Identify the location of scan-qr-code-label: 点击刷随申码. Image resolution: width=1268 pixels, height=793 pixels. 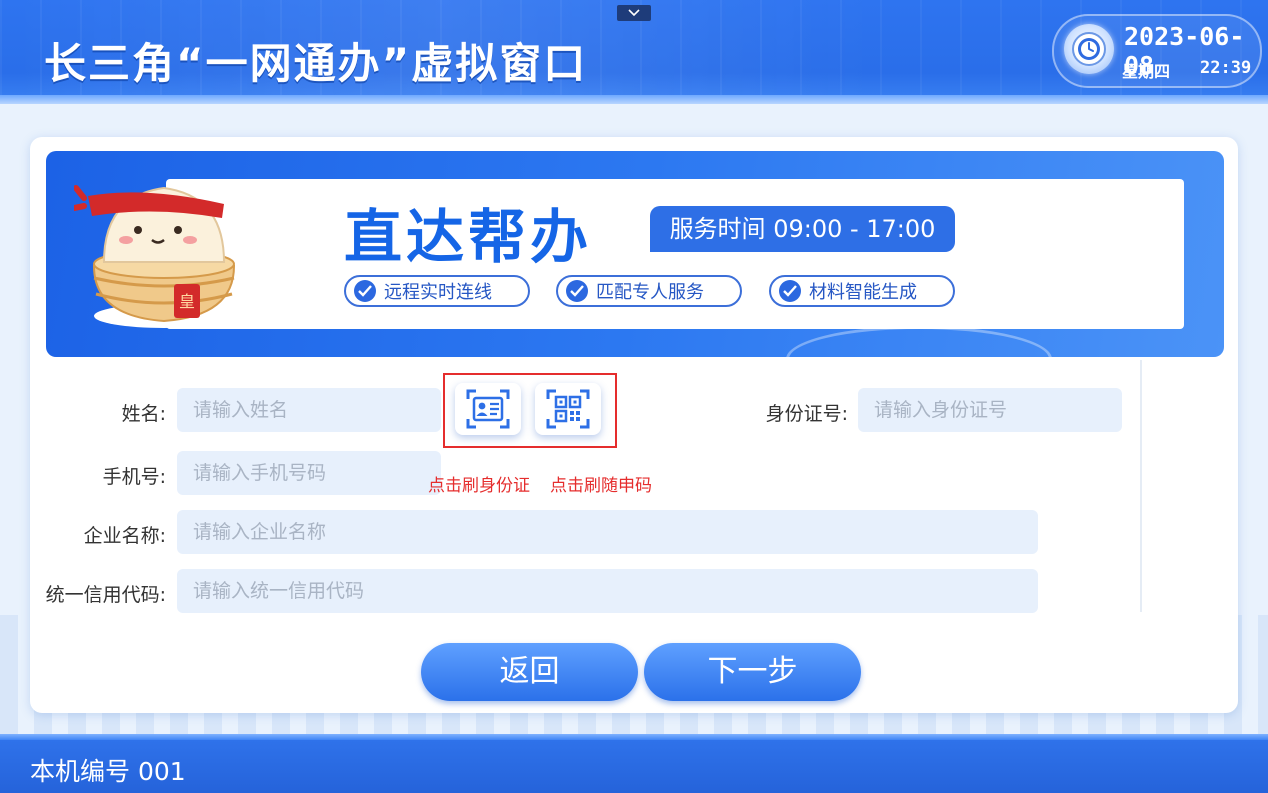
(601, 486).